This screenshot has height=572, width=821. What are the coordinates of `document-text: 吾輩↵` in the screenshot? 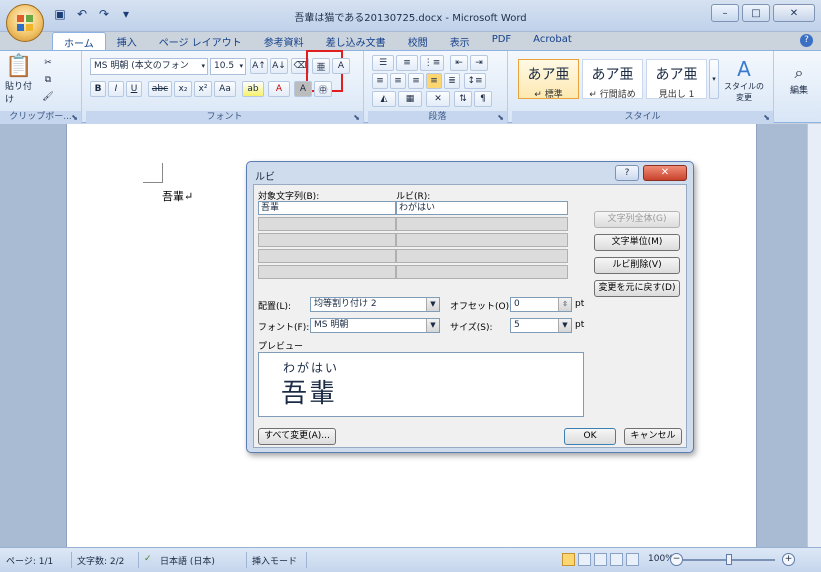 It's located at (177, 196).